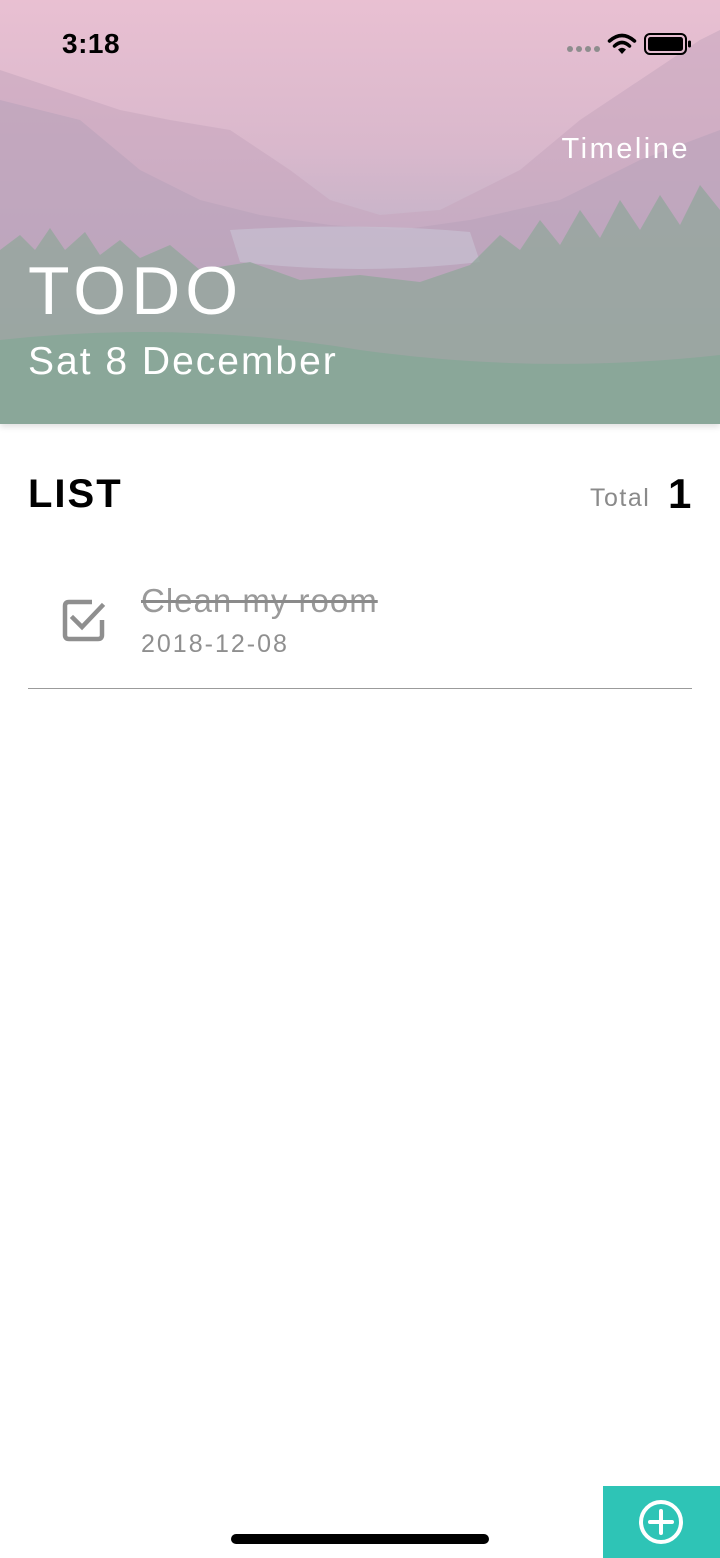 The height and width of the screenshot is (1558, 720). What do you see at coordinates (625, 149) in the screenshot?
I see `timeline-link: Timeline` at bounding box center [625, 149].